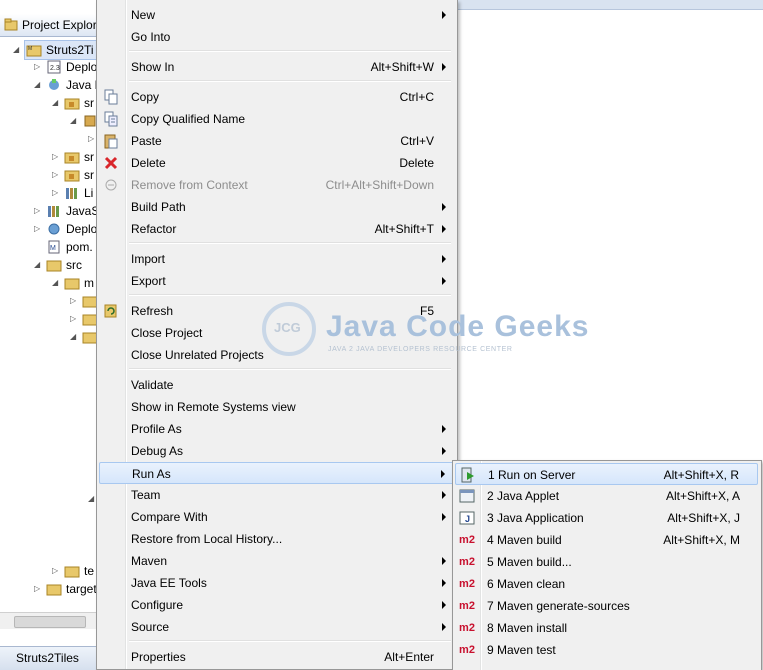  What do you see at coordinates (409, 657) in the screenshot?
I see `menu-shortcut: Alt+Enter` at bounding box center [409, 657].